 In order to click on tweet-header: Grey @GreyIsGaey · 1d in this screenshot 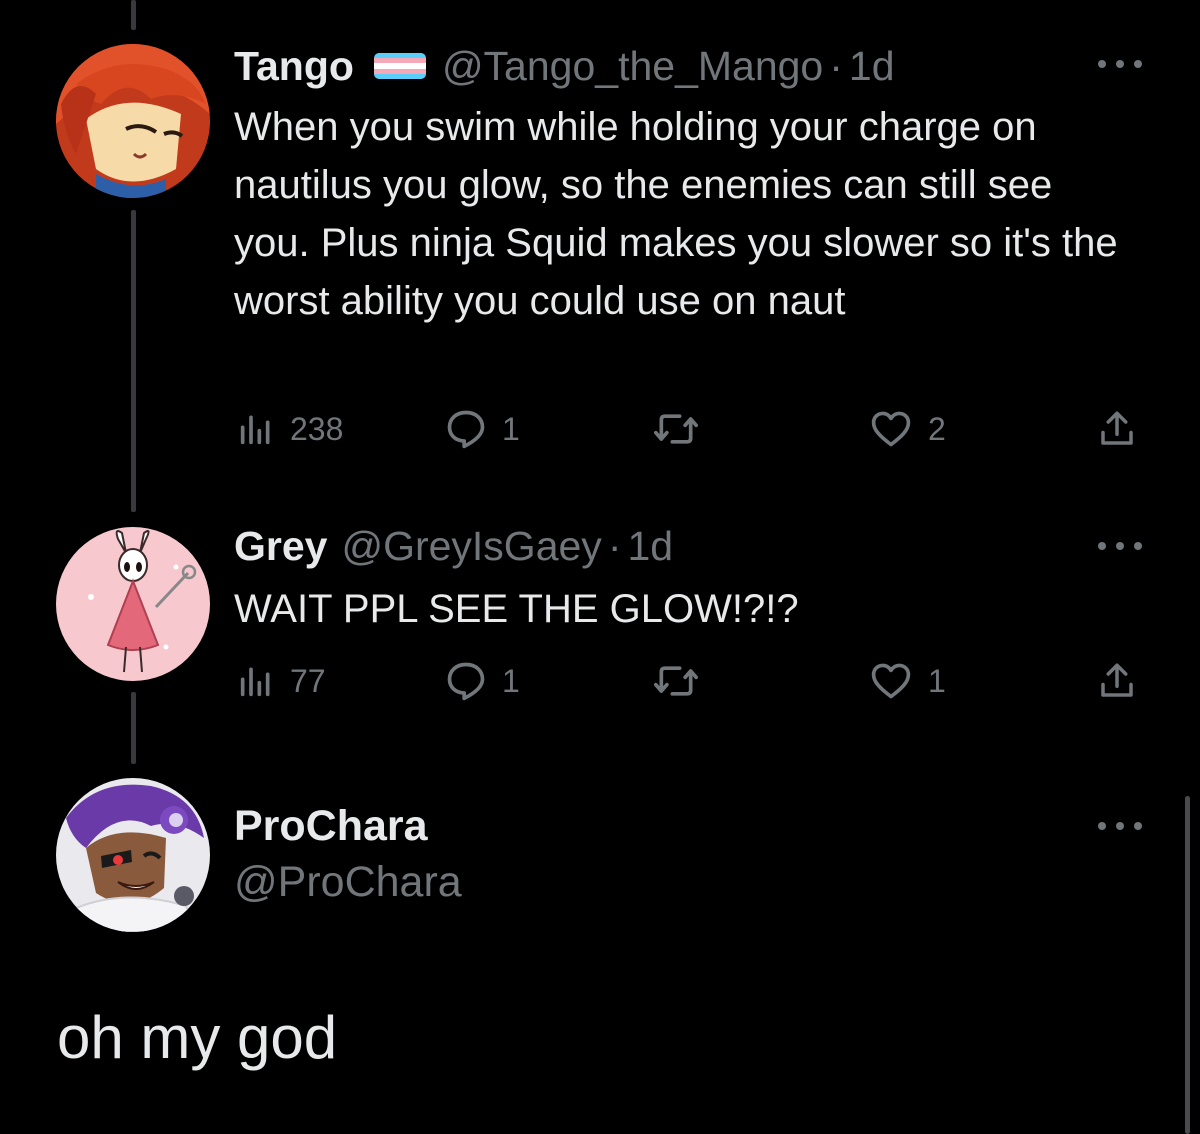, I will do `click(453, 546)`.